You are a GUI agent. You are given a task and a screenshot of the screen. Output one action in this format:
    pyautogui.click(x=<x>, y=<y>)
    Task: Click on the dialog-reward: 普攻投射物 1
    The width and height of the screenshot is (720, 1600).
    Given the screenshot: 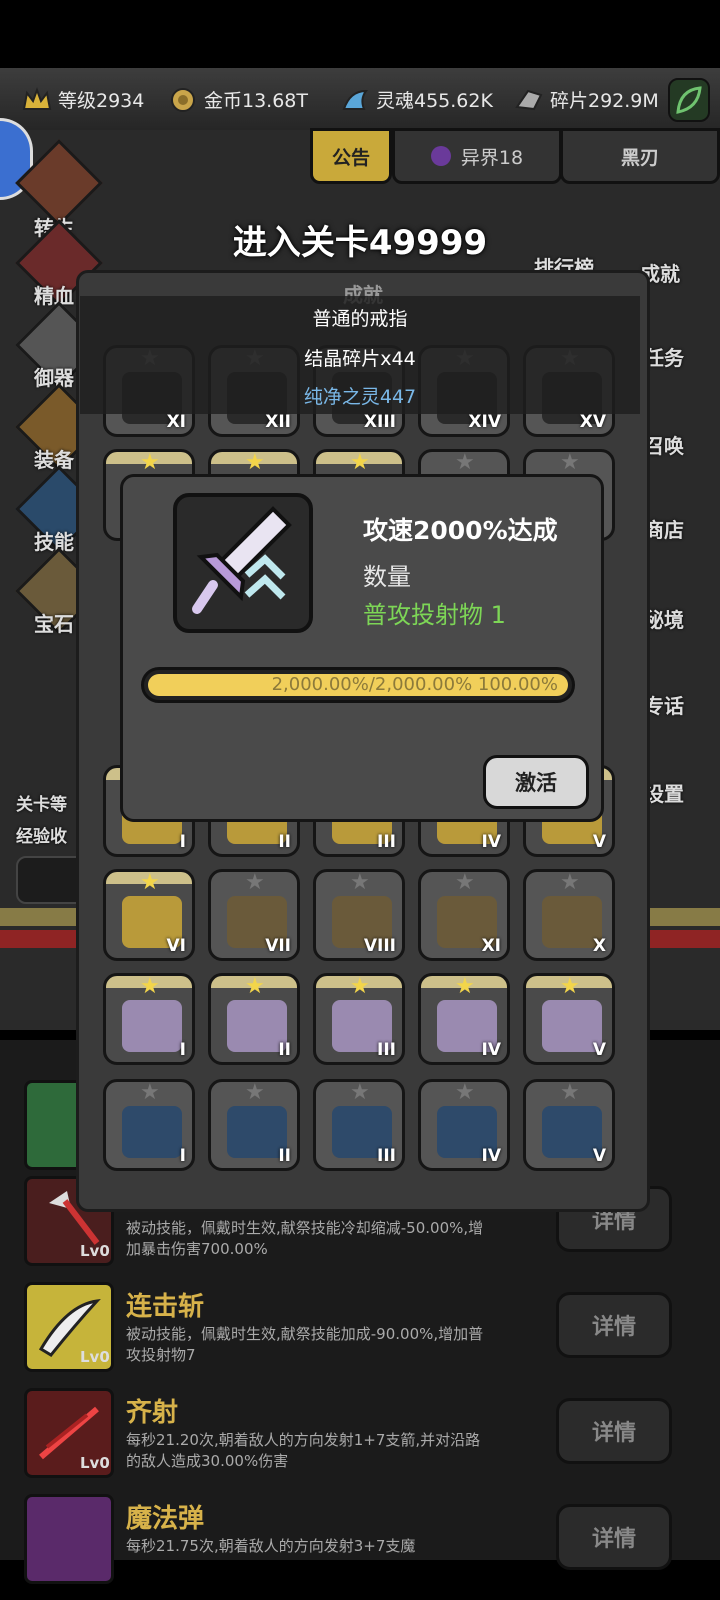 What is the action you would take?
    pyautogui.click(x=434, y=615)
    